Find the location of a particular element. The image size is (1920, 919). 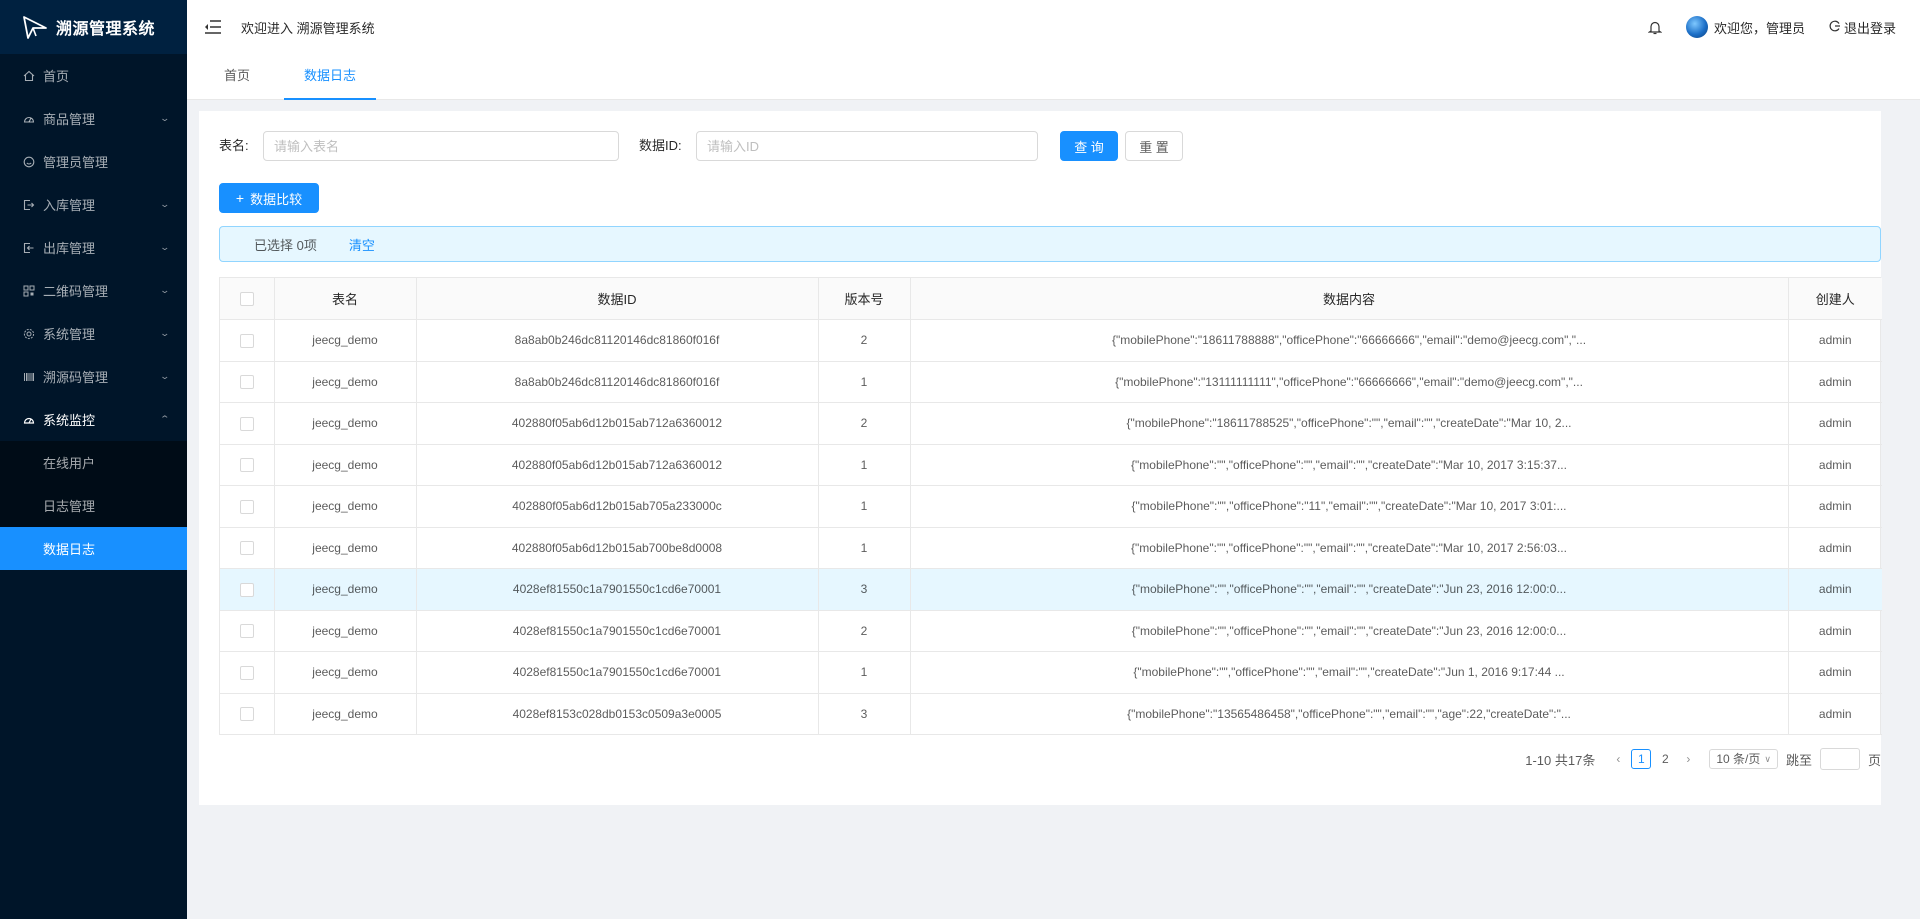

data-id-input is located at coordinates (867, 146).